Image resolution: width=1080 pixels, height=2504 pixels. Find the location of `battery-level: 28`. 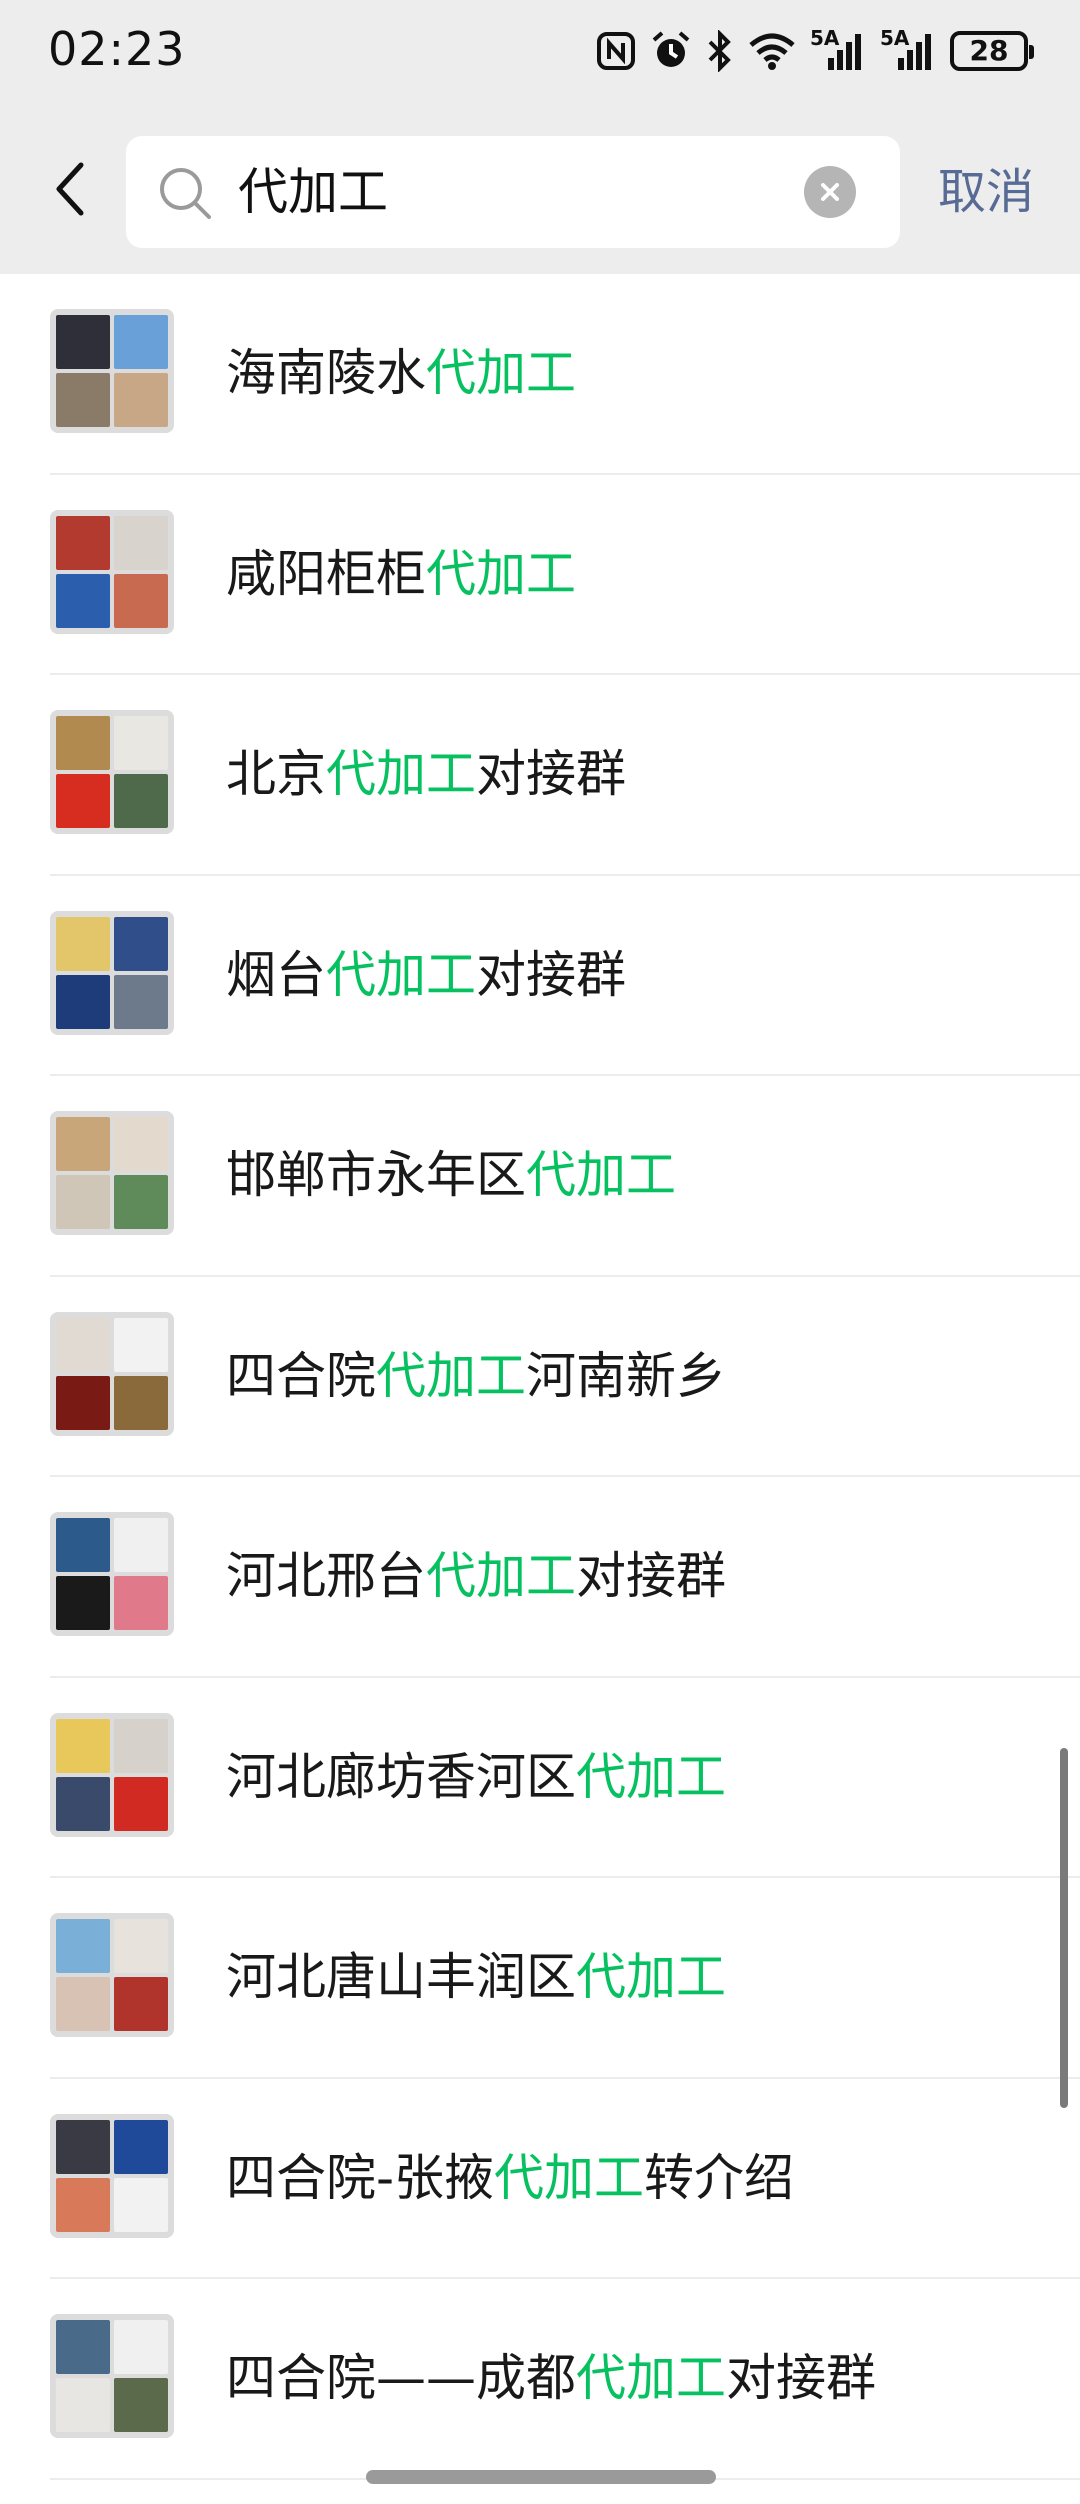

battery-level: 28 is located at coordinates (989, 50).